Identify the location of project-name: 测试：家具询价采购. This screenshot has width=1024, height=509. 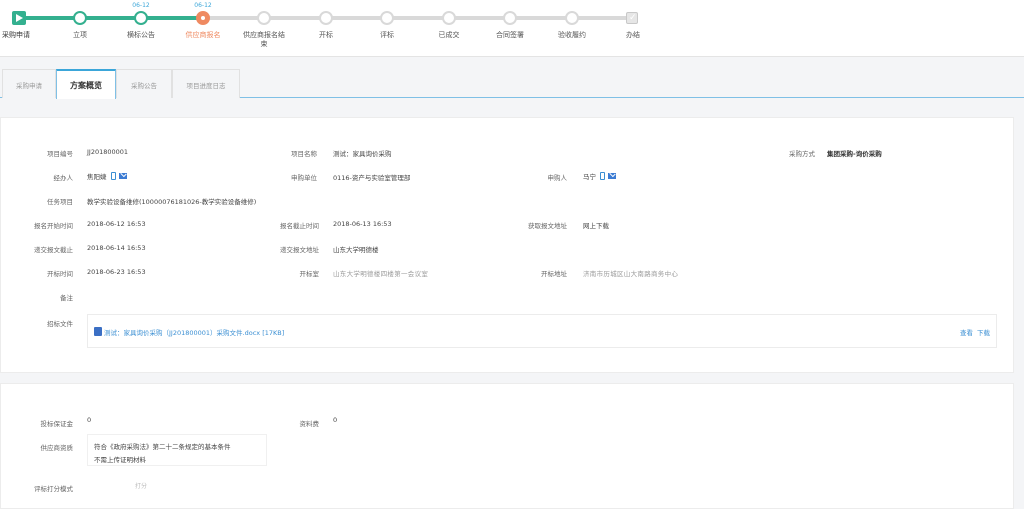
(362, 154).